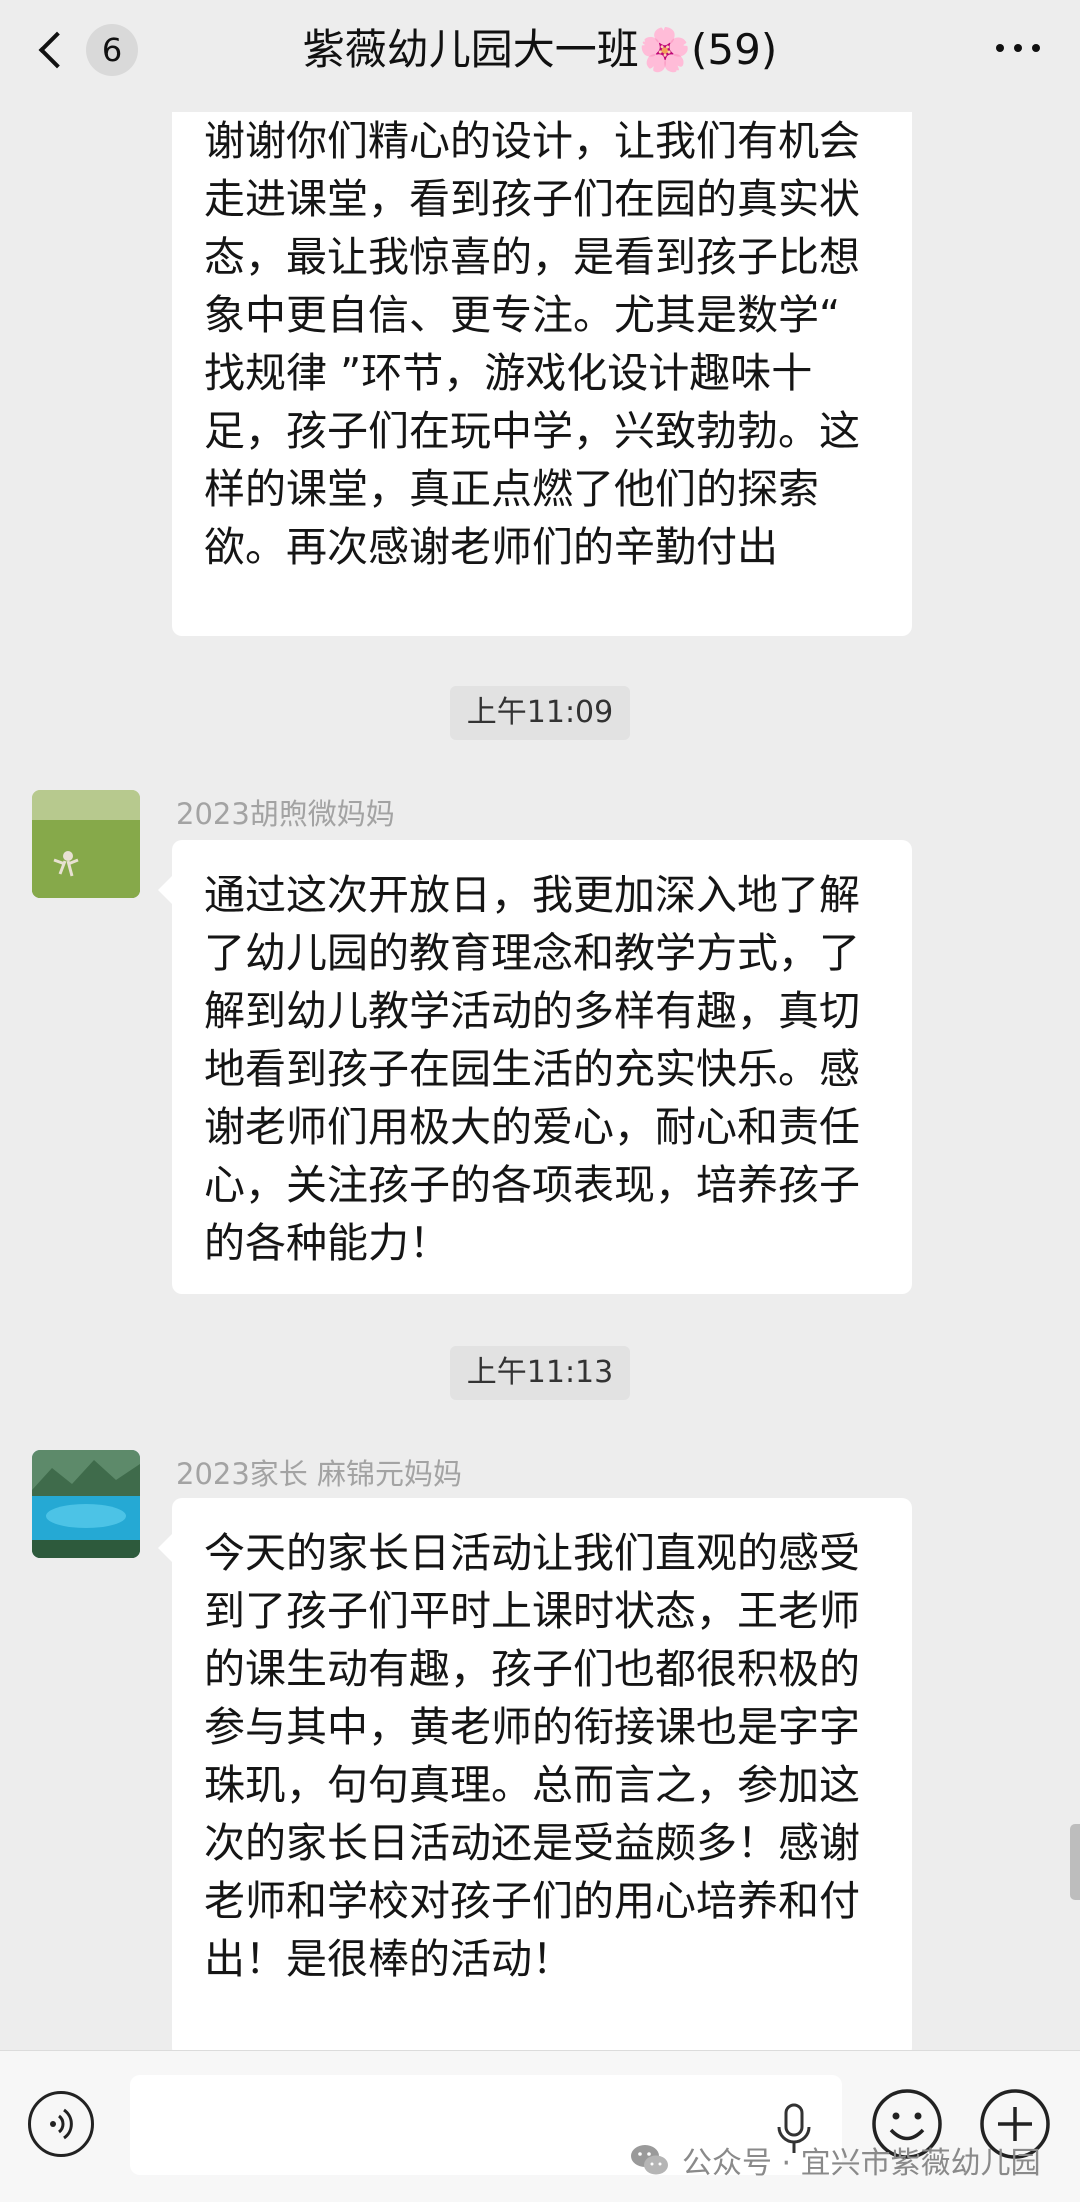  What do you see at coordinates (83, 50) in the screenshot?
I see `back-button: 6` at bounding box center [83, 50].